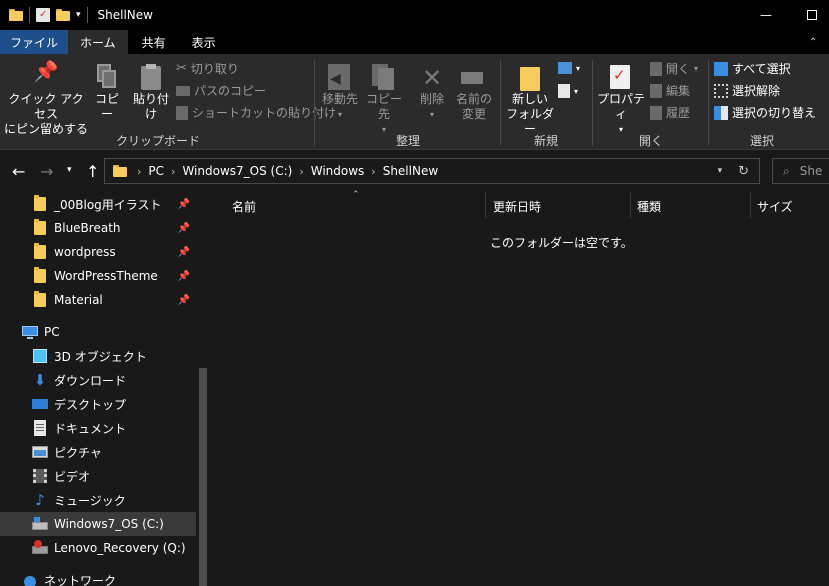 Image resolution: width=829 pixels, height=586 pixels. Describe the element at coordinates (473, 99) in the screenshot. I see `rename-label-1: 名前の` at that location.